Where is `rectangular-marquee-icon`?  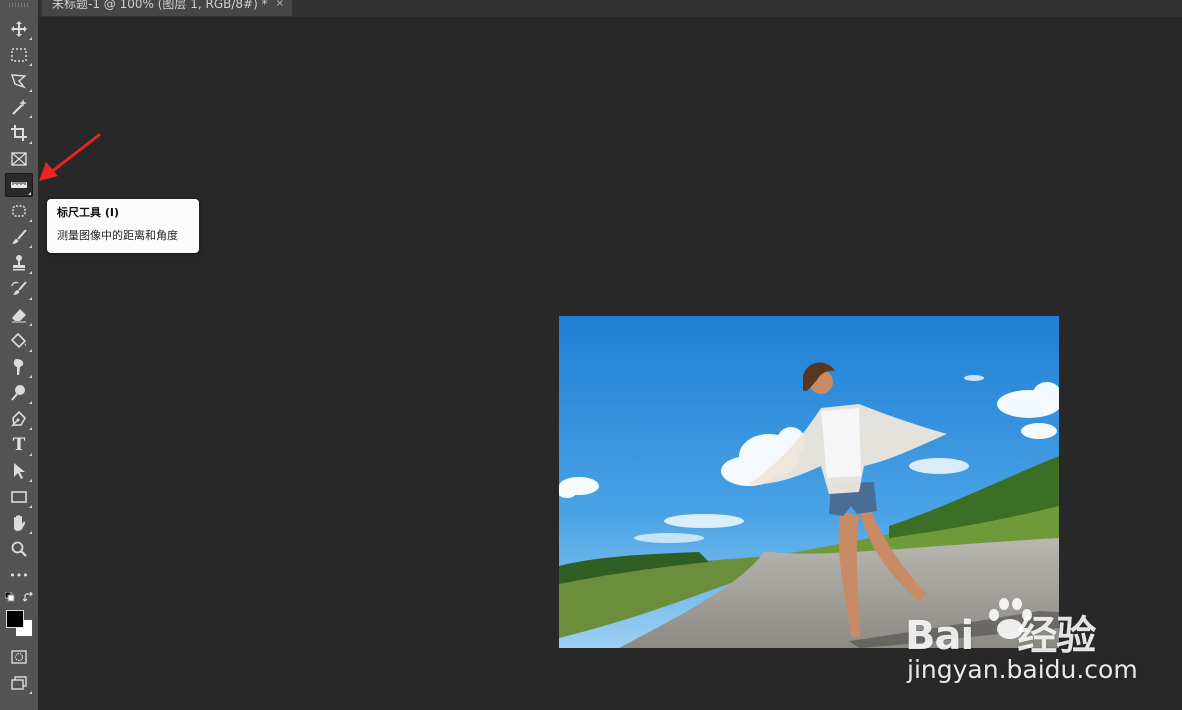 rectangular-marquee-icon is located at coordinates (19, 55).